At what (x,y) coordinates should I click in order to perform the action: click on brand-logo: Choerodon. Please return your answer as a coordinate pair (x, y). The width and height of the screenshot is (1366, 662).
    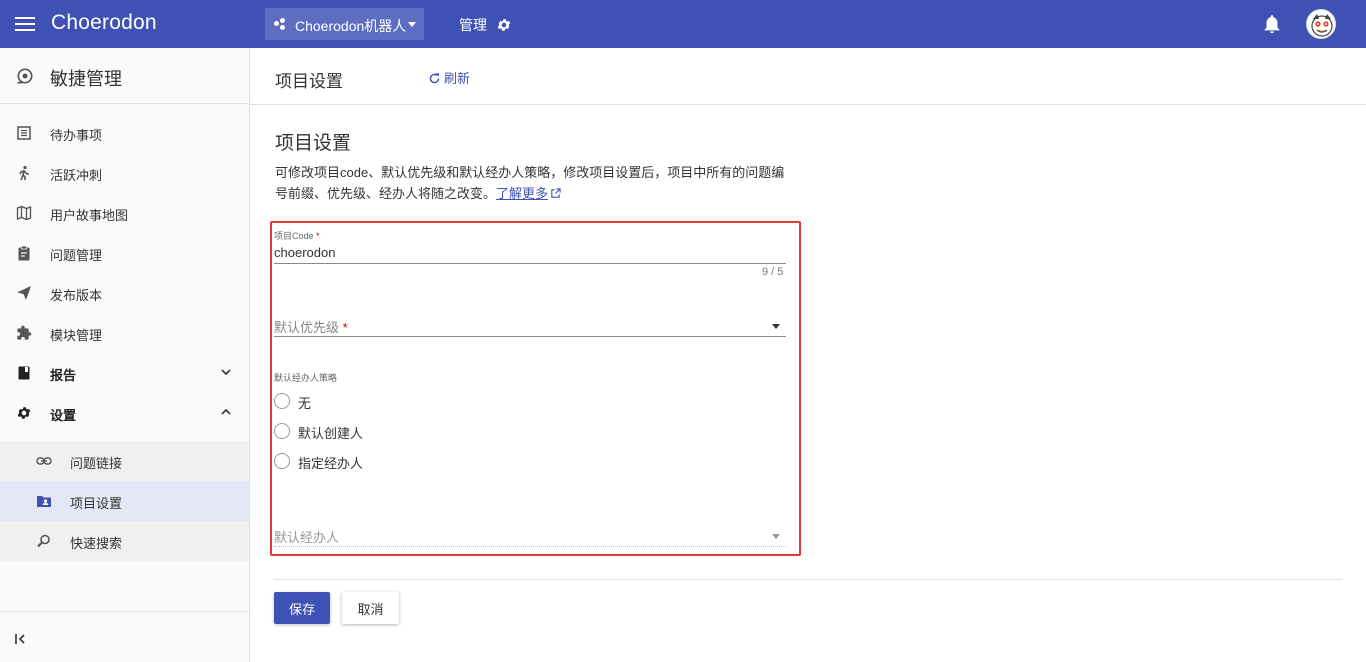
    Looking at the image, I should click on (104, 23).